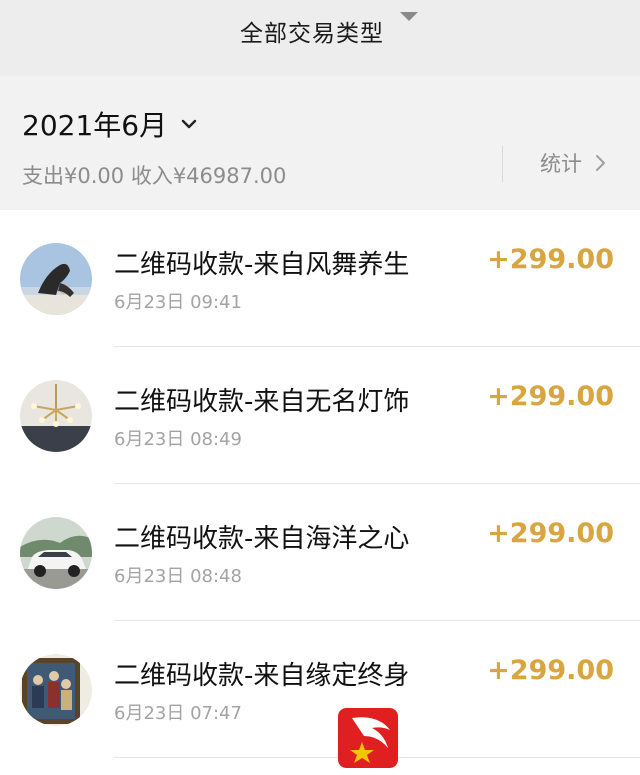  What do you see at coordinates (600, 163) in the screenshot?
I see `chevron-right-icon` at bounding box center [600, 163].